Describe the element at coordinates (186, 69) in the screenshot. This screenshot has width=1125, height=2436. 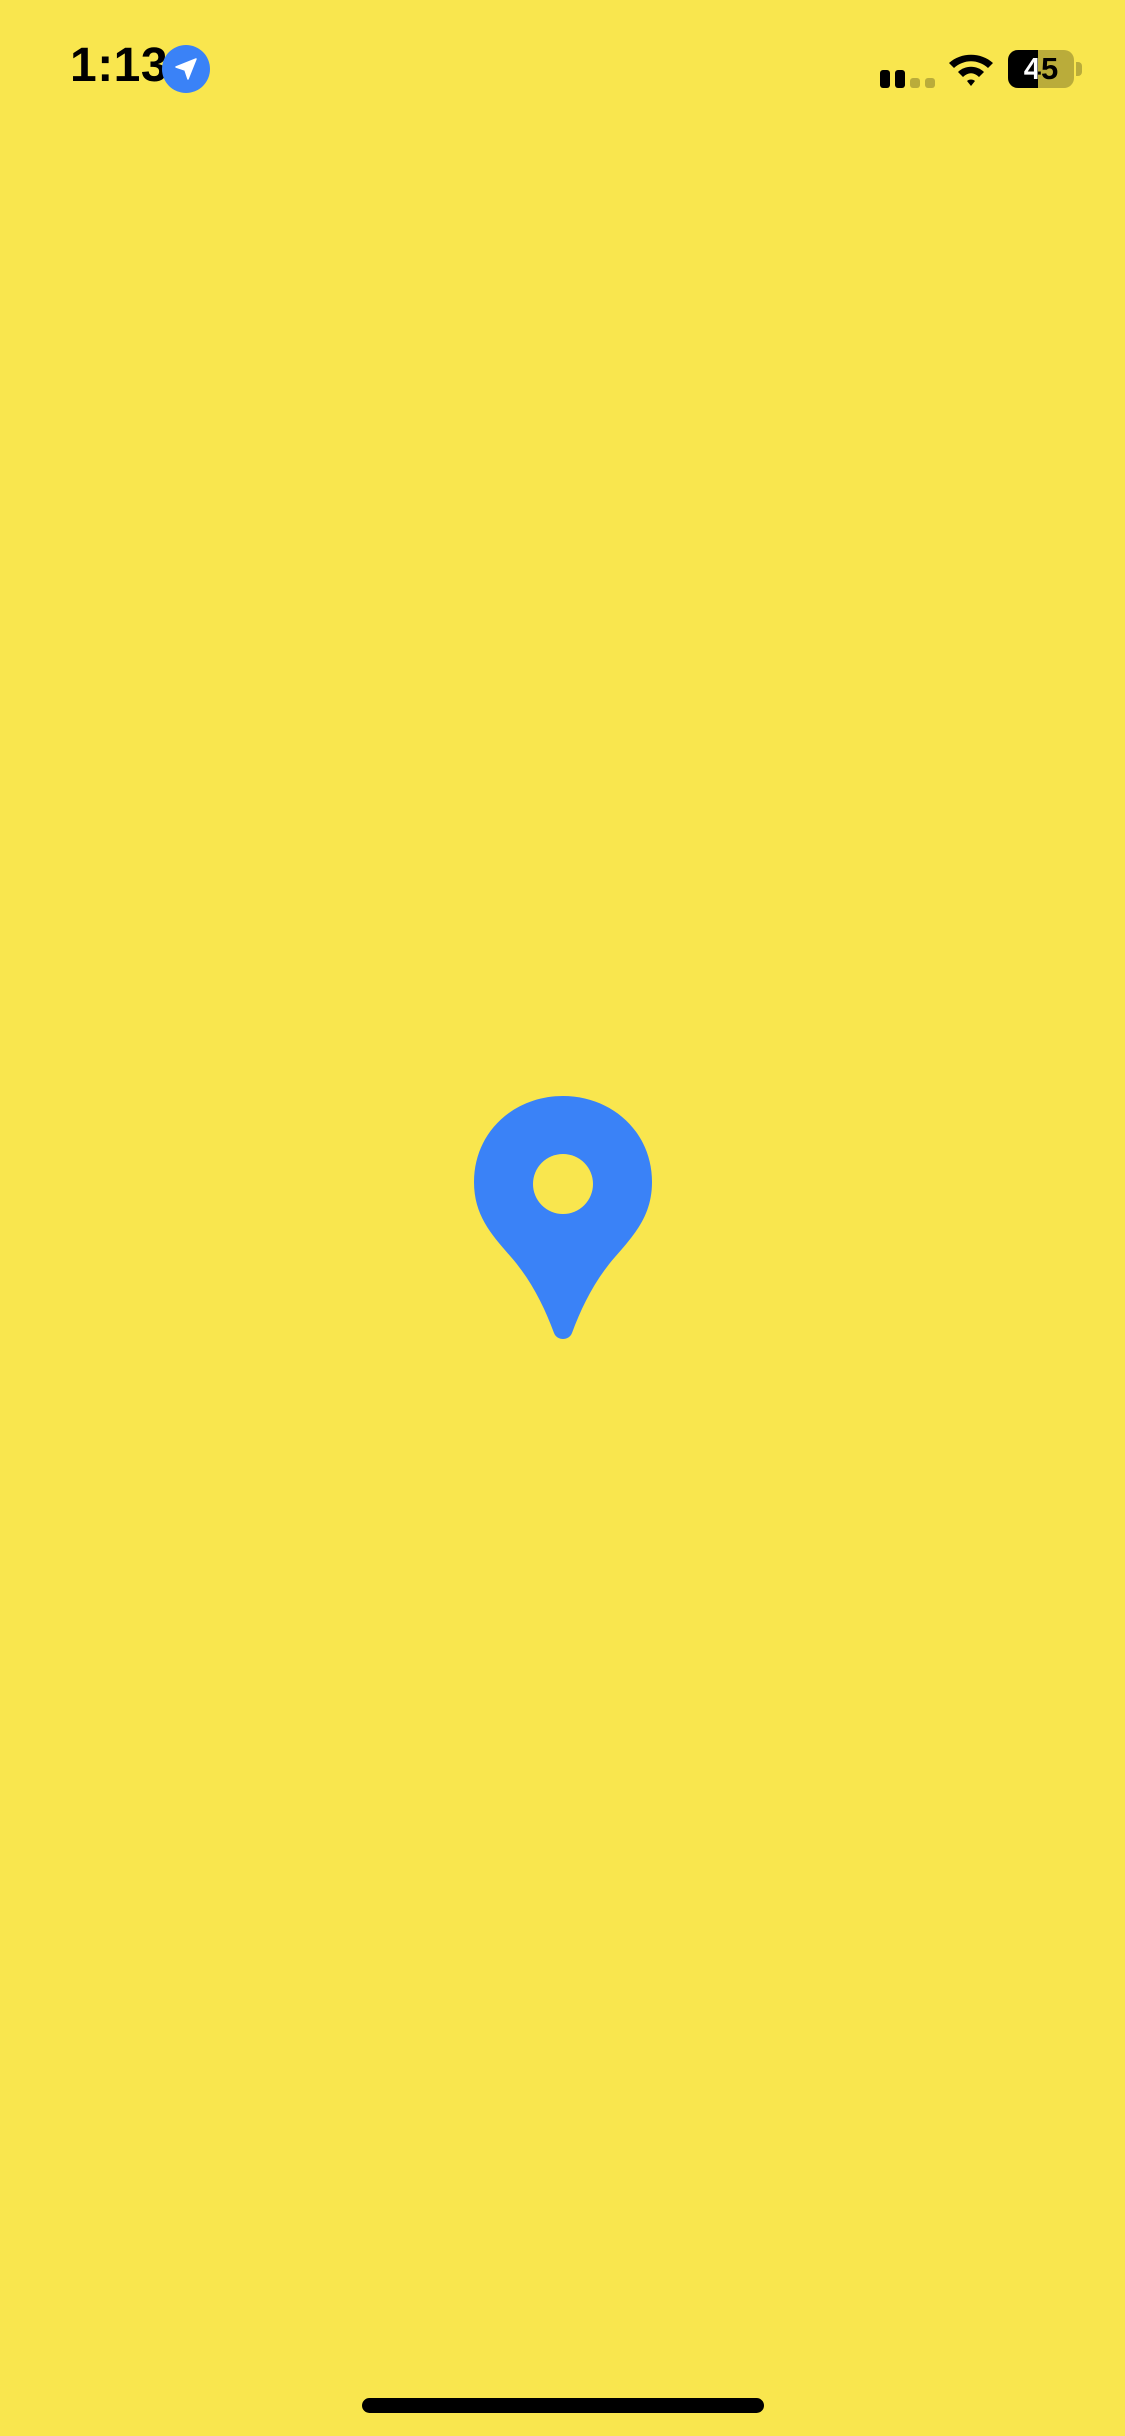
I see `location-arrow-icon` at that location.